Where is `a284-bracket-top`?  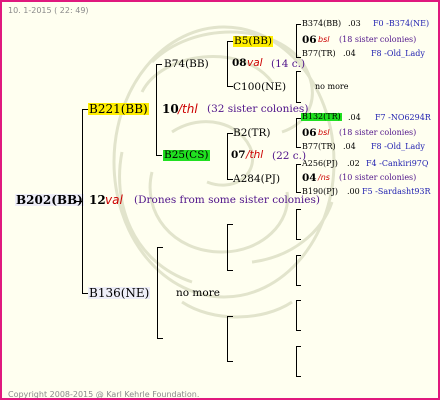 a284-bracket-top is located at coordinates (298, 164).